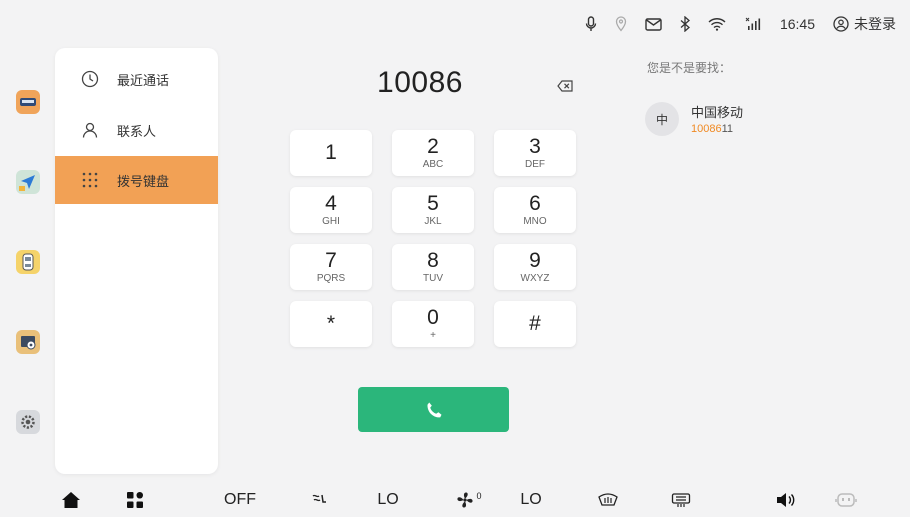 The width and height of the screenshot is (910, 517). Describe the element at coordinates (717, 24) in the screenshot. I see `wifi-icon` at that location.